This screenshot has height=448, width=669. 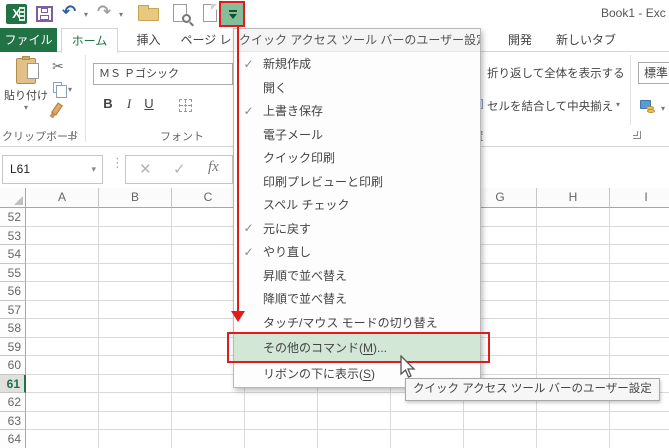 What do you see at coordinates (357, 111) in the screenshot?
I see `menu-item: ✓ 上書き保存` at bounding box center [357, 111].